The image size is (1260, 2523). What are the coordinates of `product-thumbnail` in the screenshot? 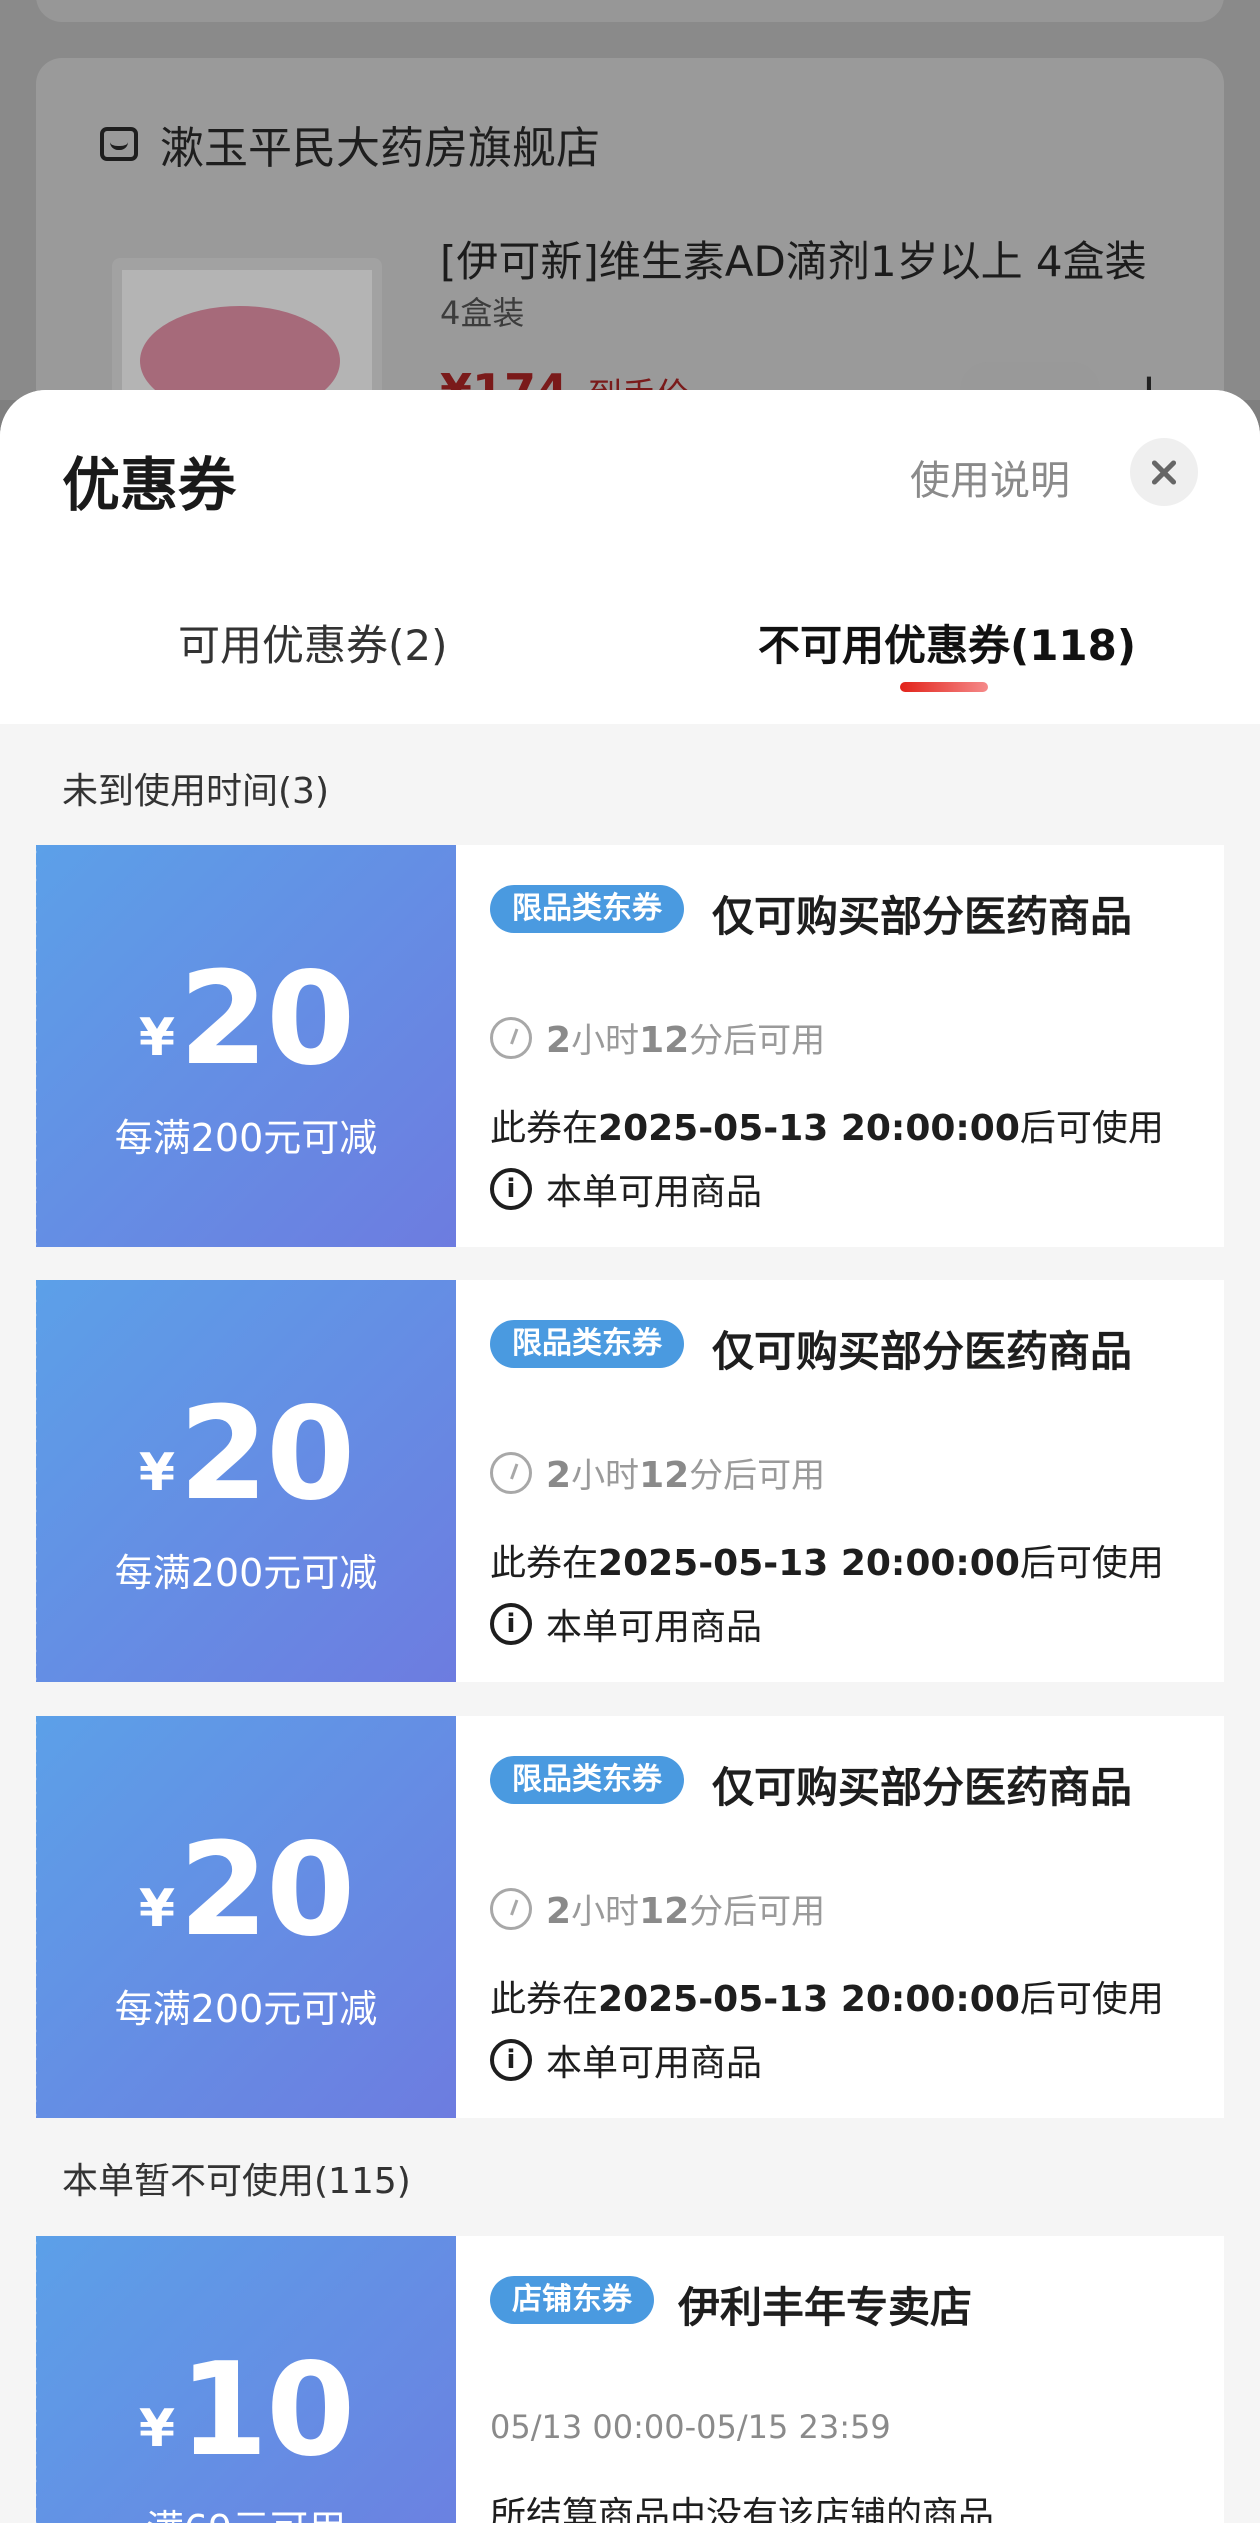 It's located at (247, 333).